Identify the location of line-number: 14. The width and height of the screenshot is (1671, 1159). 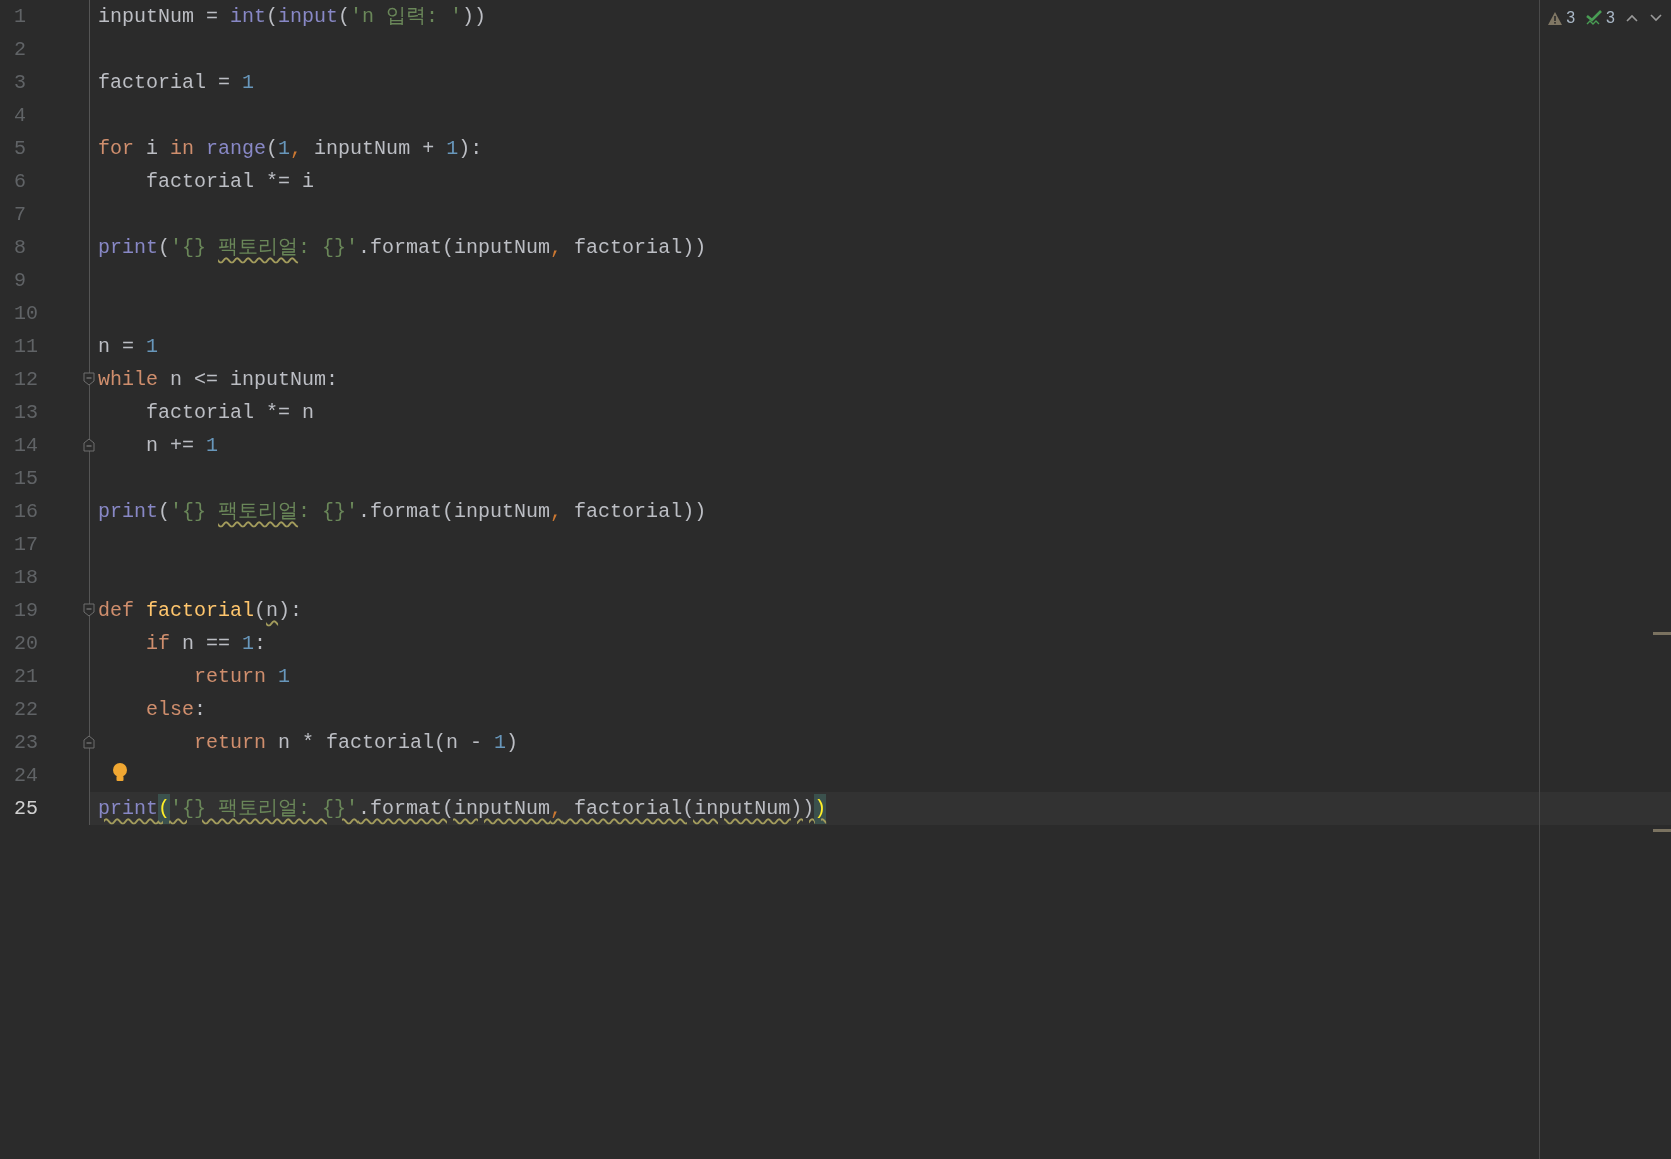
(26, 445).